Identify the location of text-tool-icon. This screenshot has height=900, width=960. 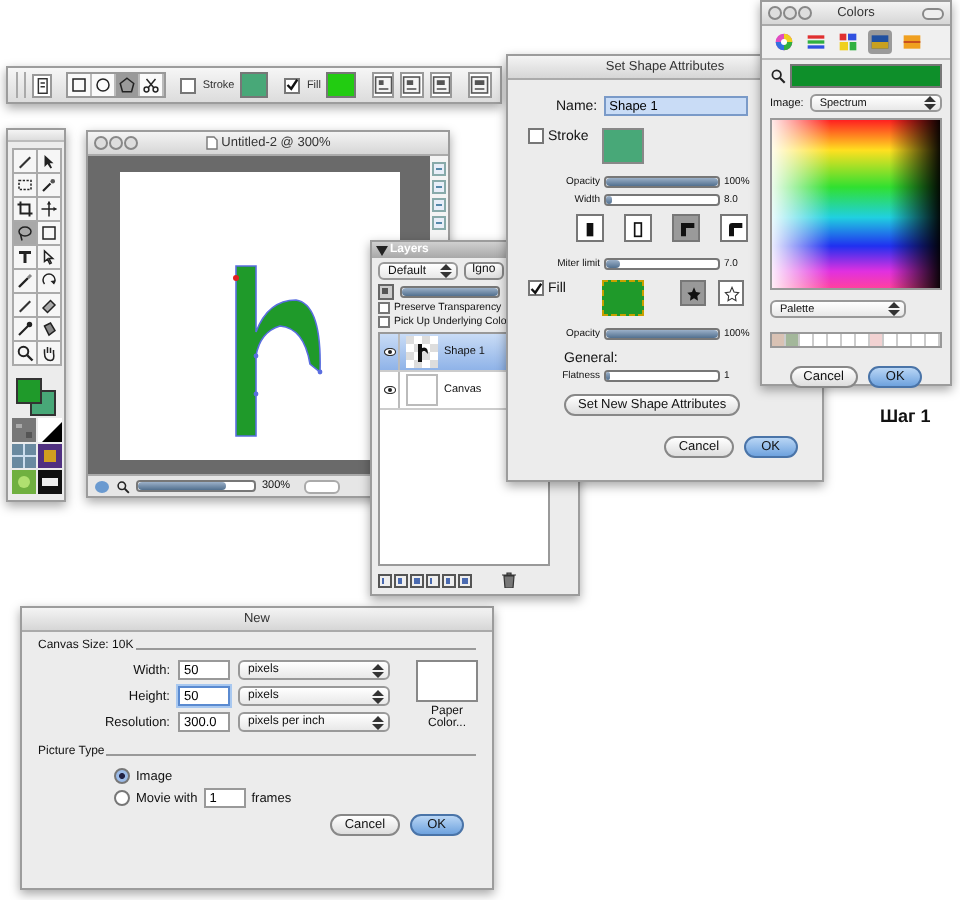
(24, 256).